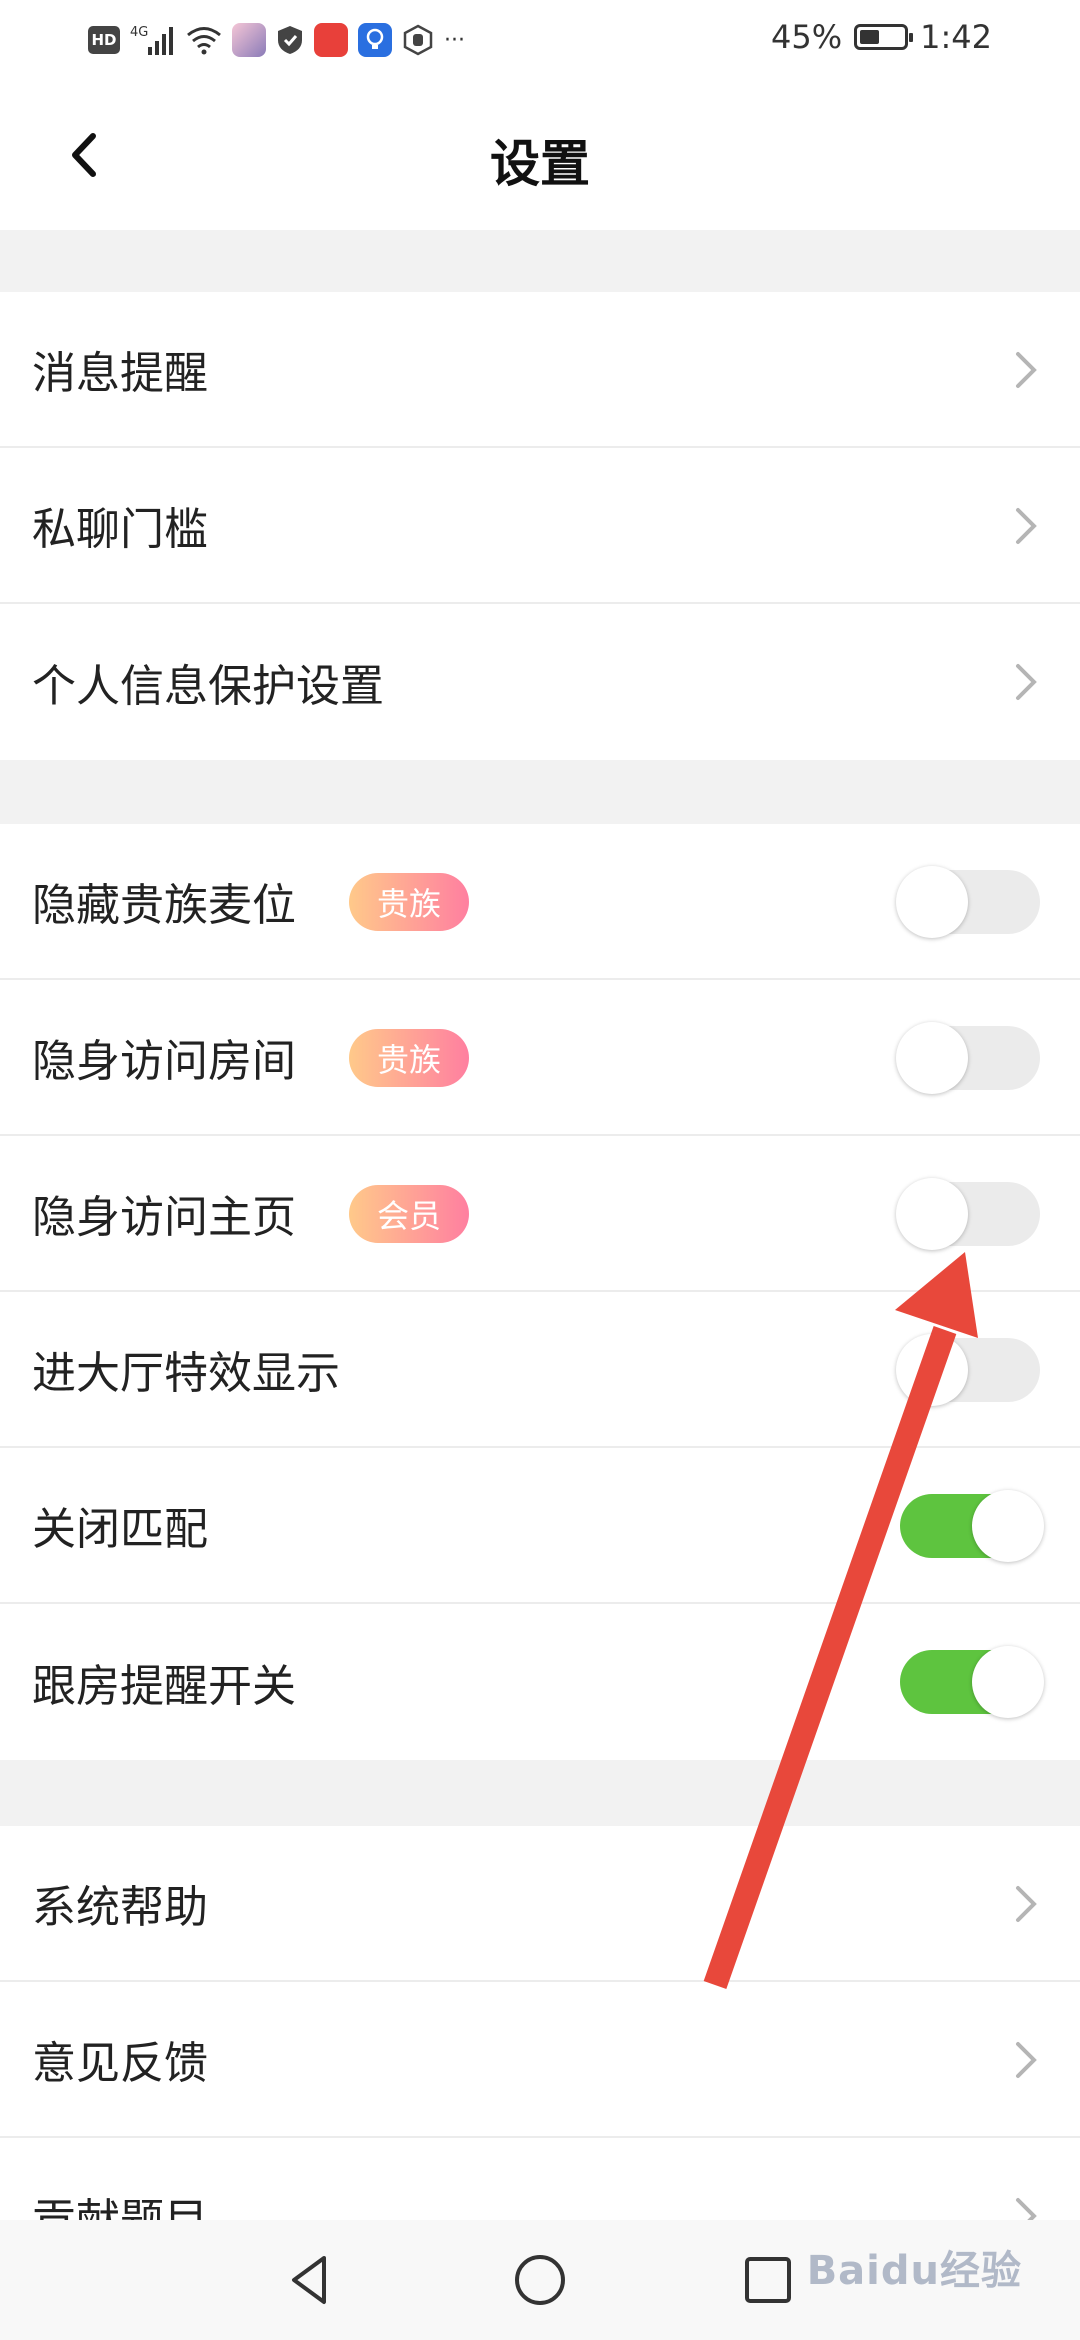  I want to click on page-title: 设置, so click(540, 164).